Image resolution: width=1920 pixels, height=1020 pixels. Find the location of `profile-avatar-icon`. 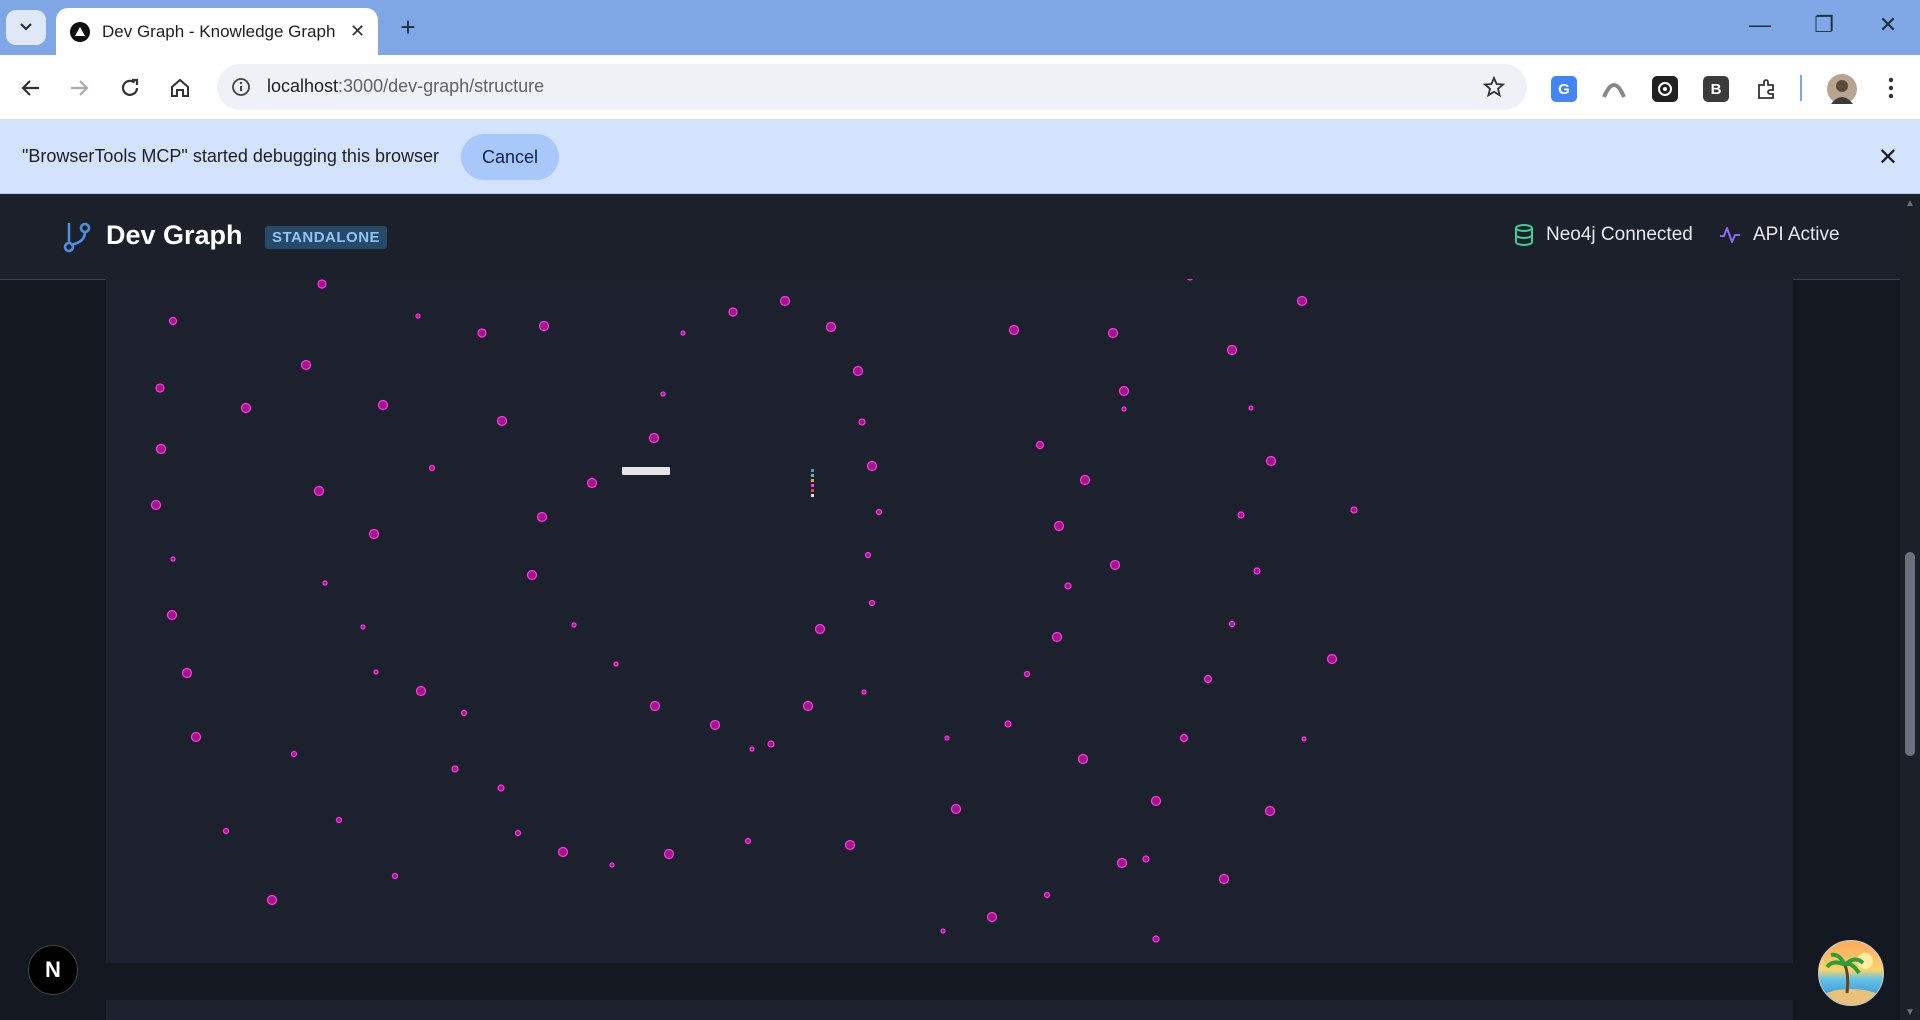

profile-avatar-icon is located at coordinates (1842, 89).